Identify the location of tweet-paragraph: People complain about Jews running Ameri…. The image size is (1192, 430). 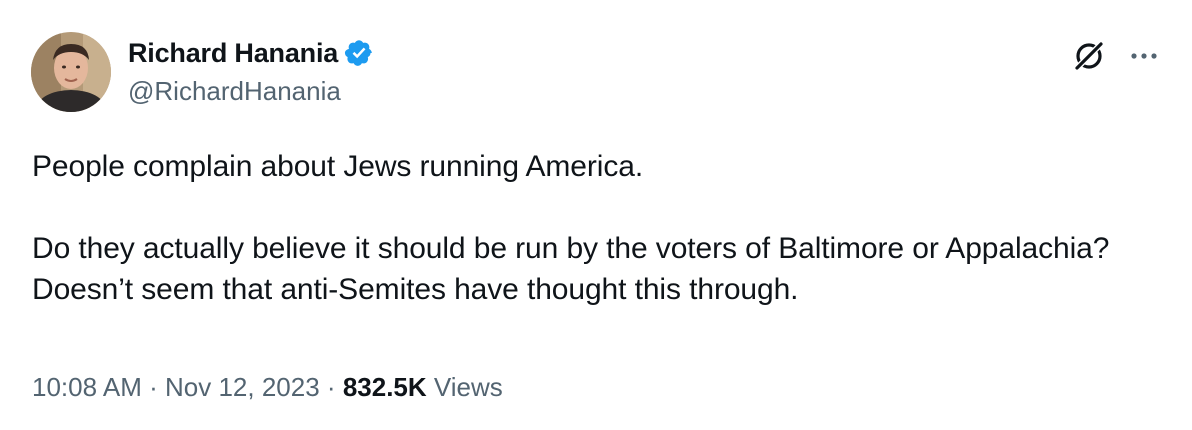
(338, 166).